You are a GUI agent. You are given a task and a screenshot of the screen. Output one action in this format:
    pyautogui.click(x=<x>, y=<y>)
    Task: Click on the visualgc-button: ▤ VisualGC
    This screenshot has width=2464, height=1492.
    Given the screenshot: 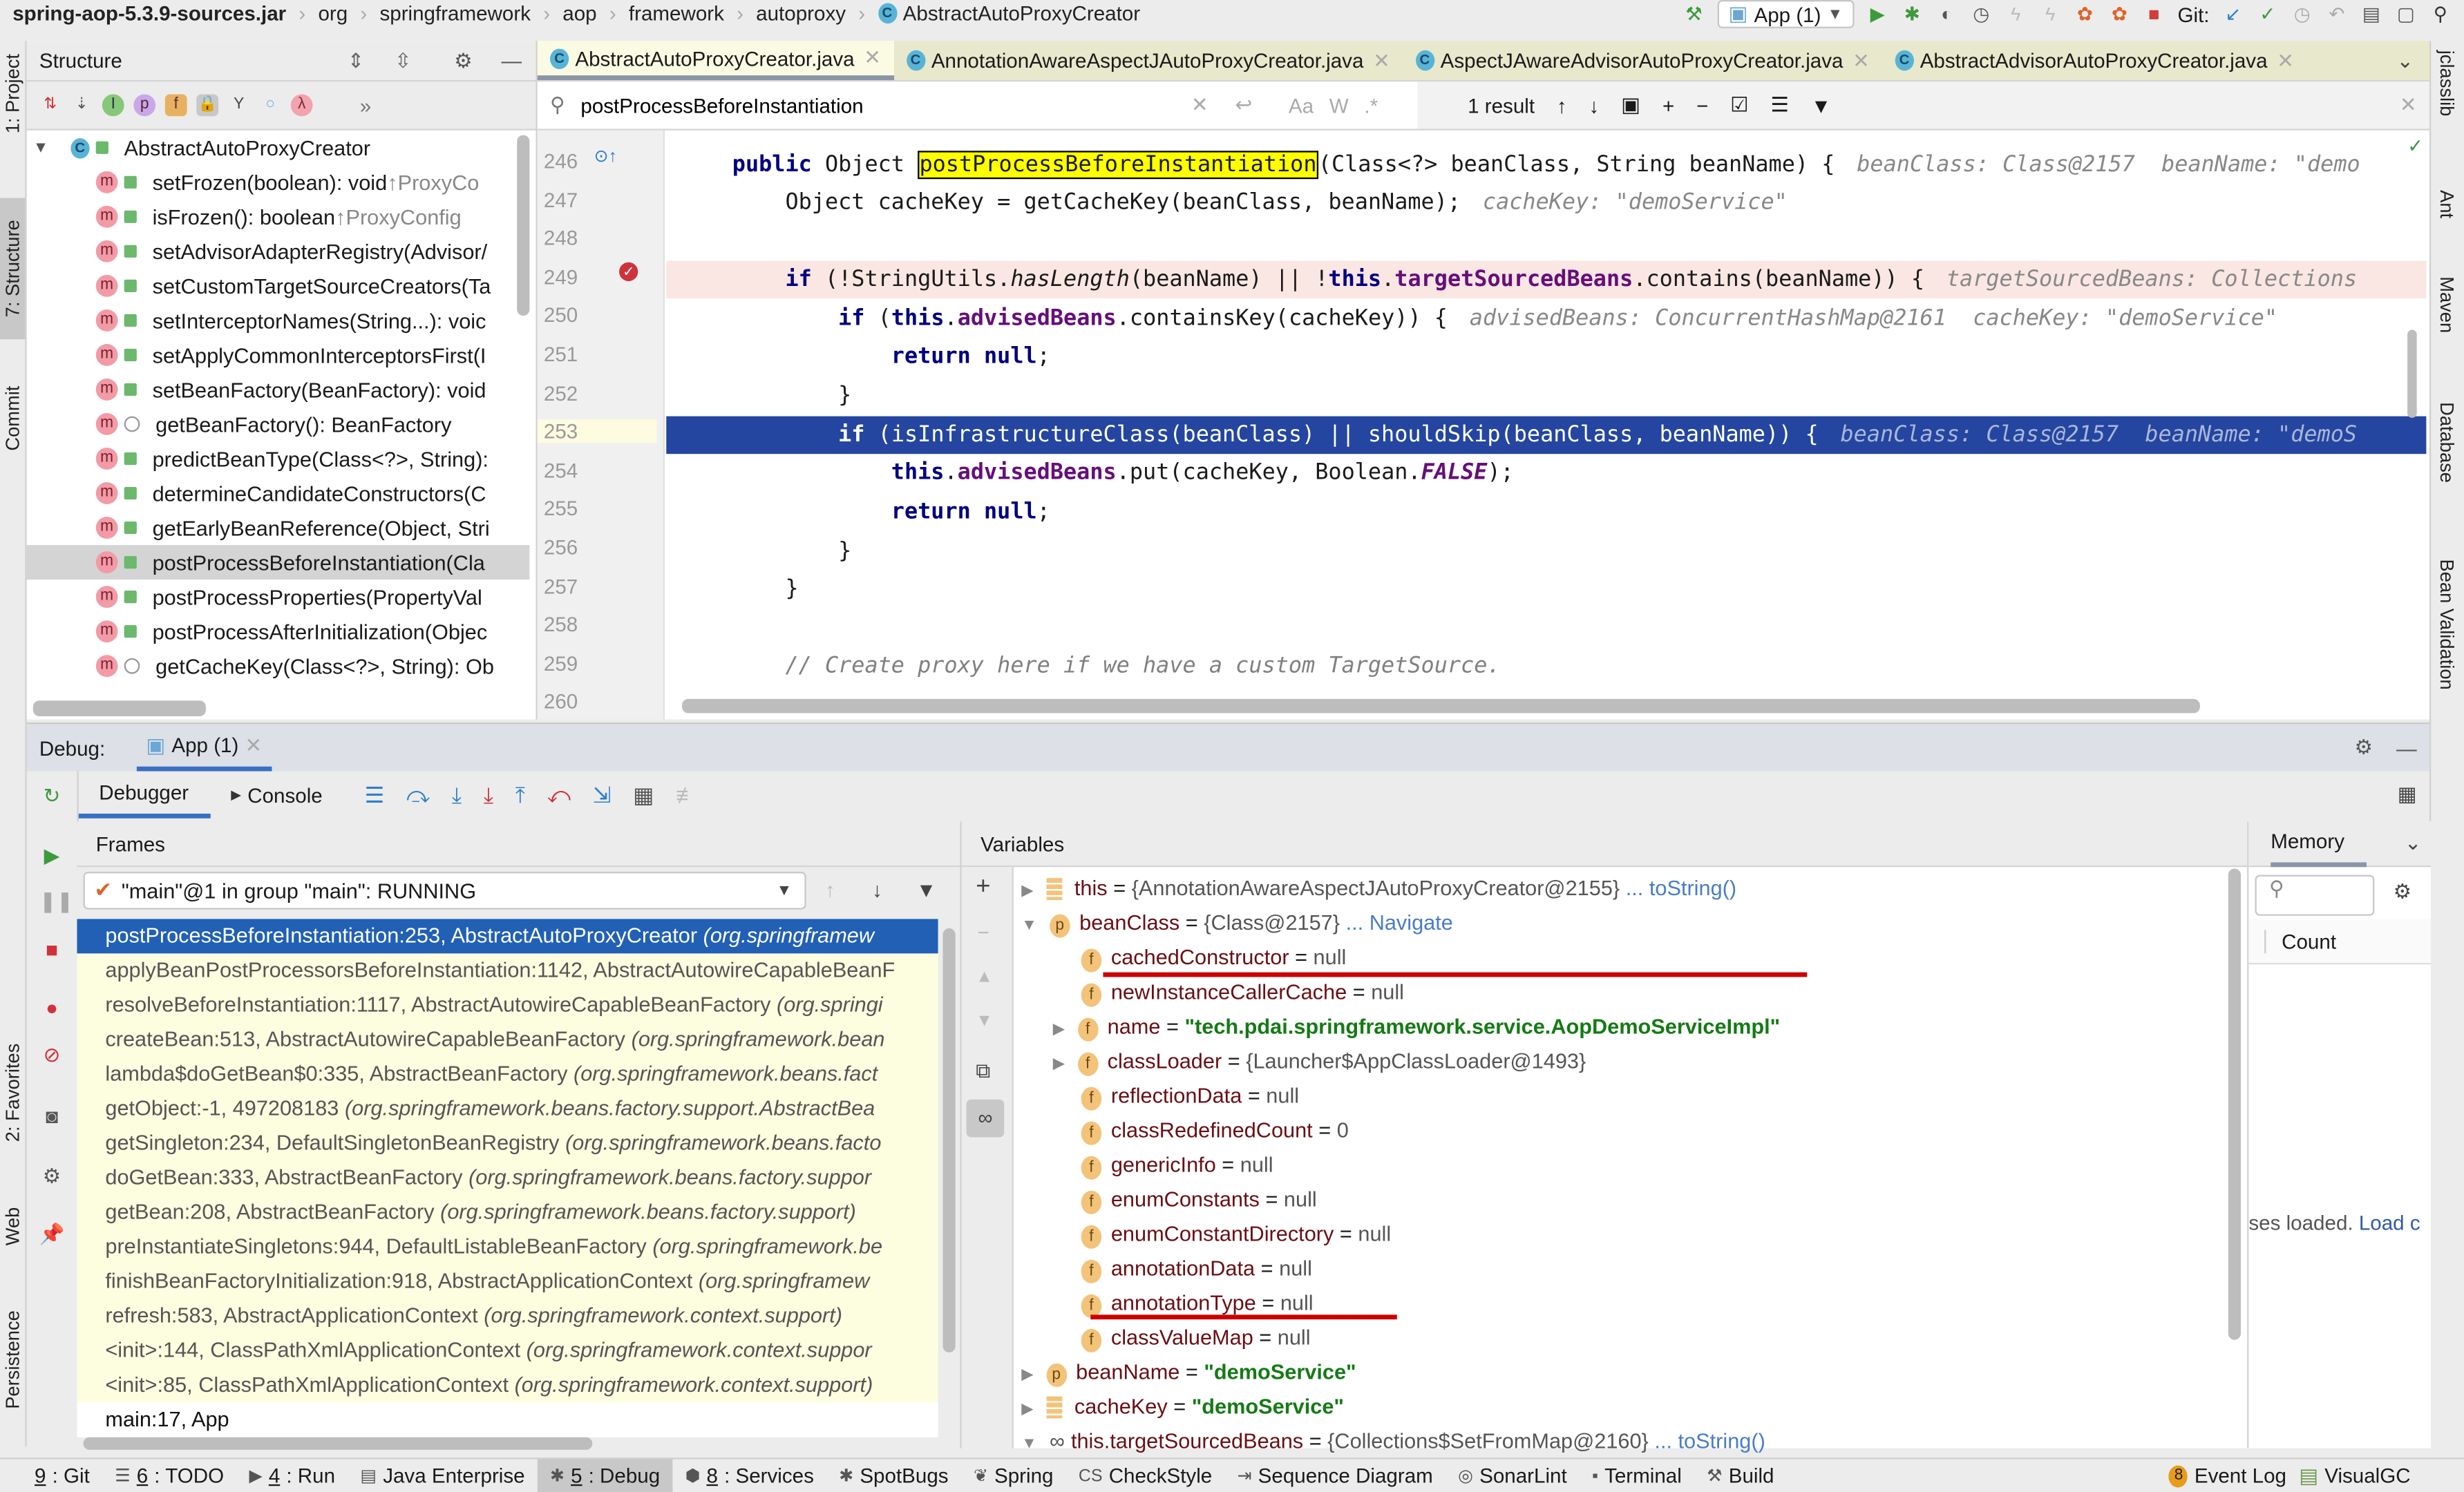 What is the action you would take?
    pyautogui.click(x=2354, y=1475)
    